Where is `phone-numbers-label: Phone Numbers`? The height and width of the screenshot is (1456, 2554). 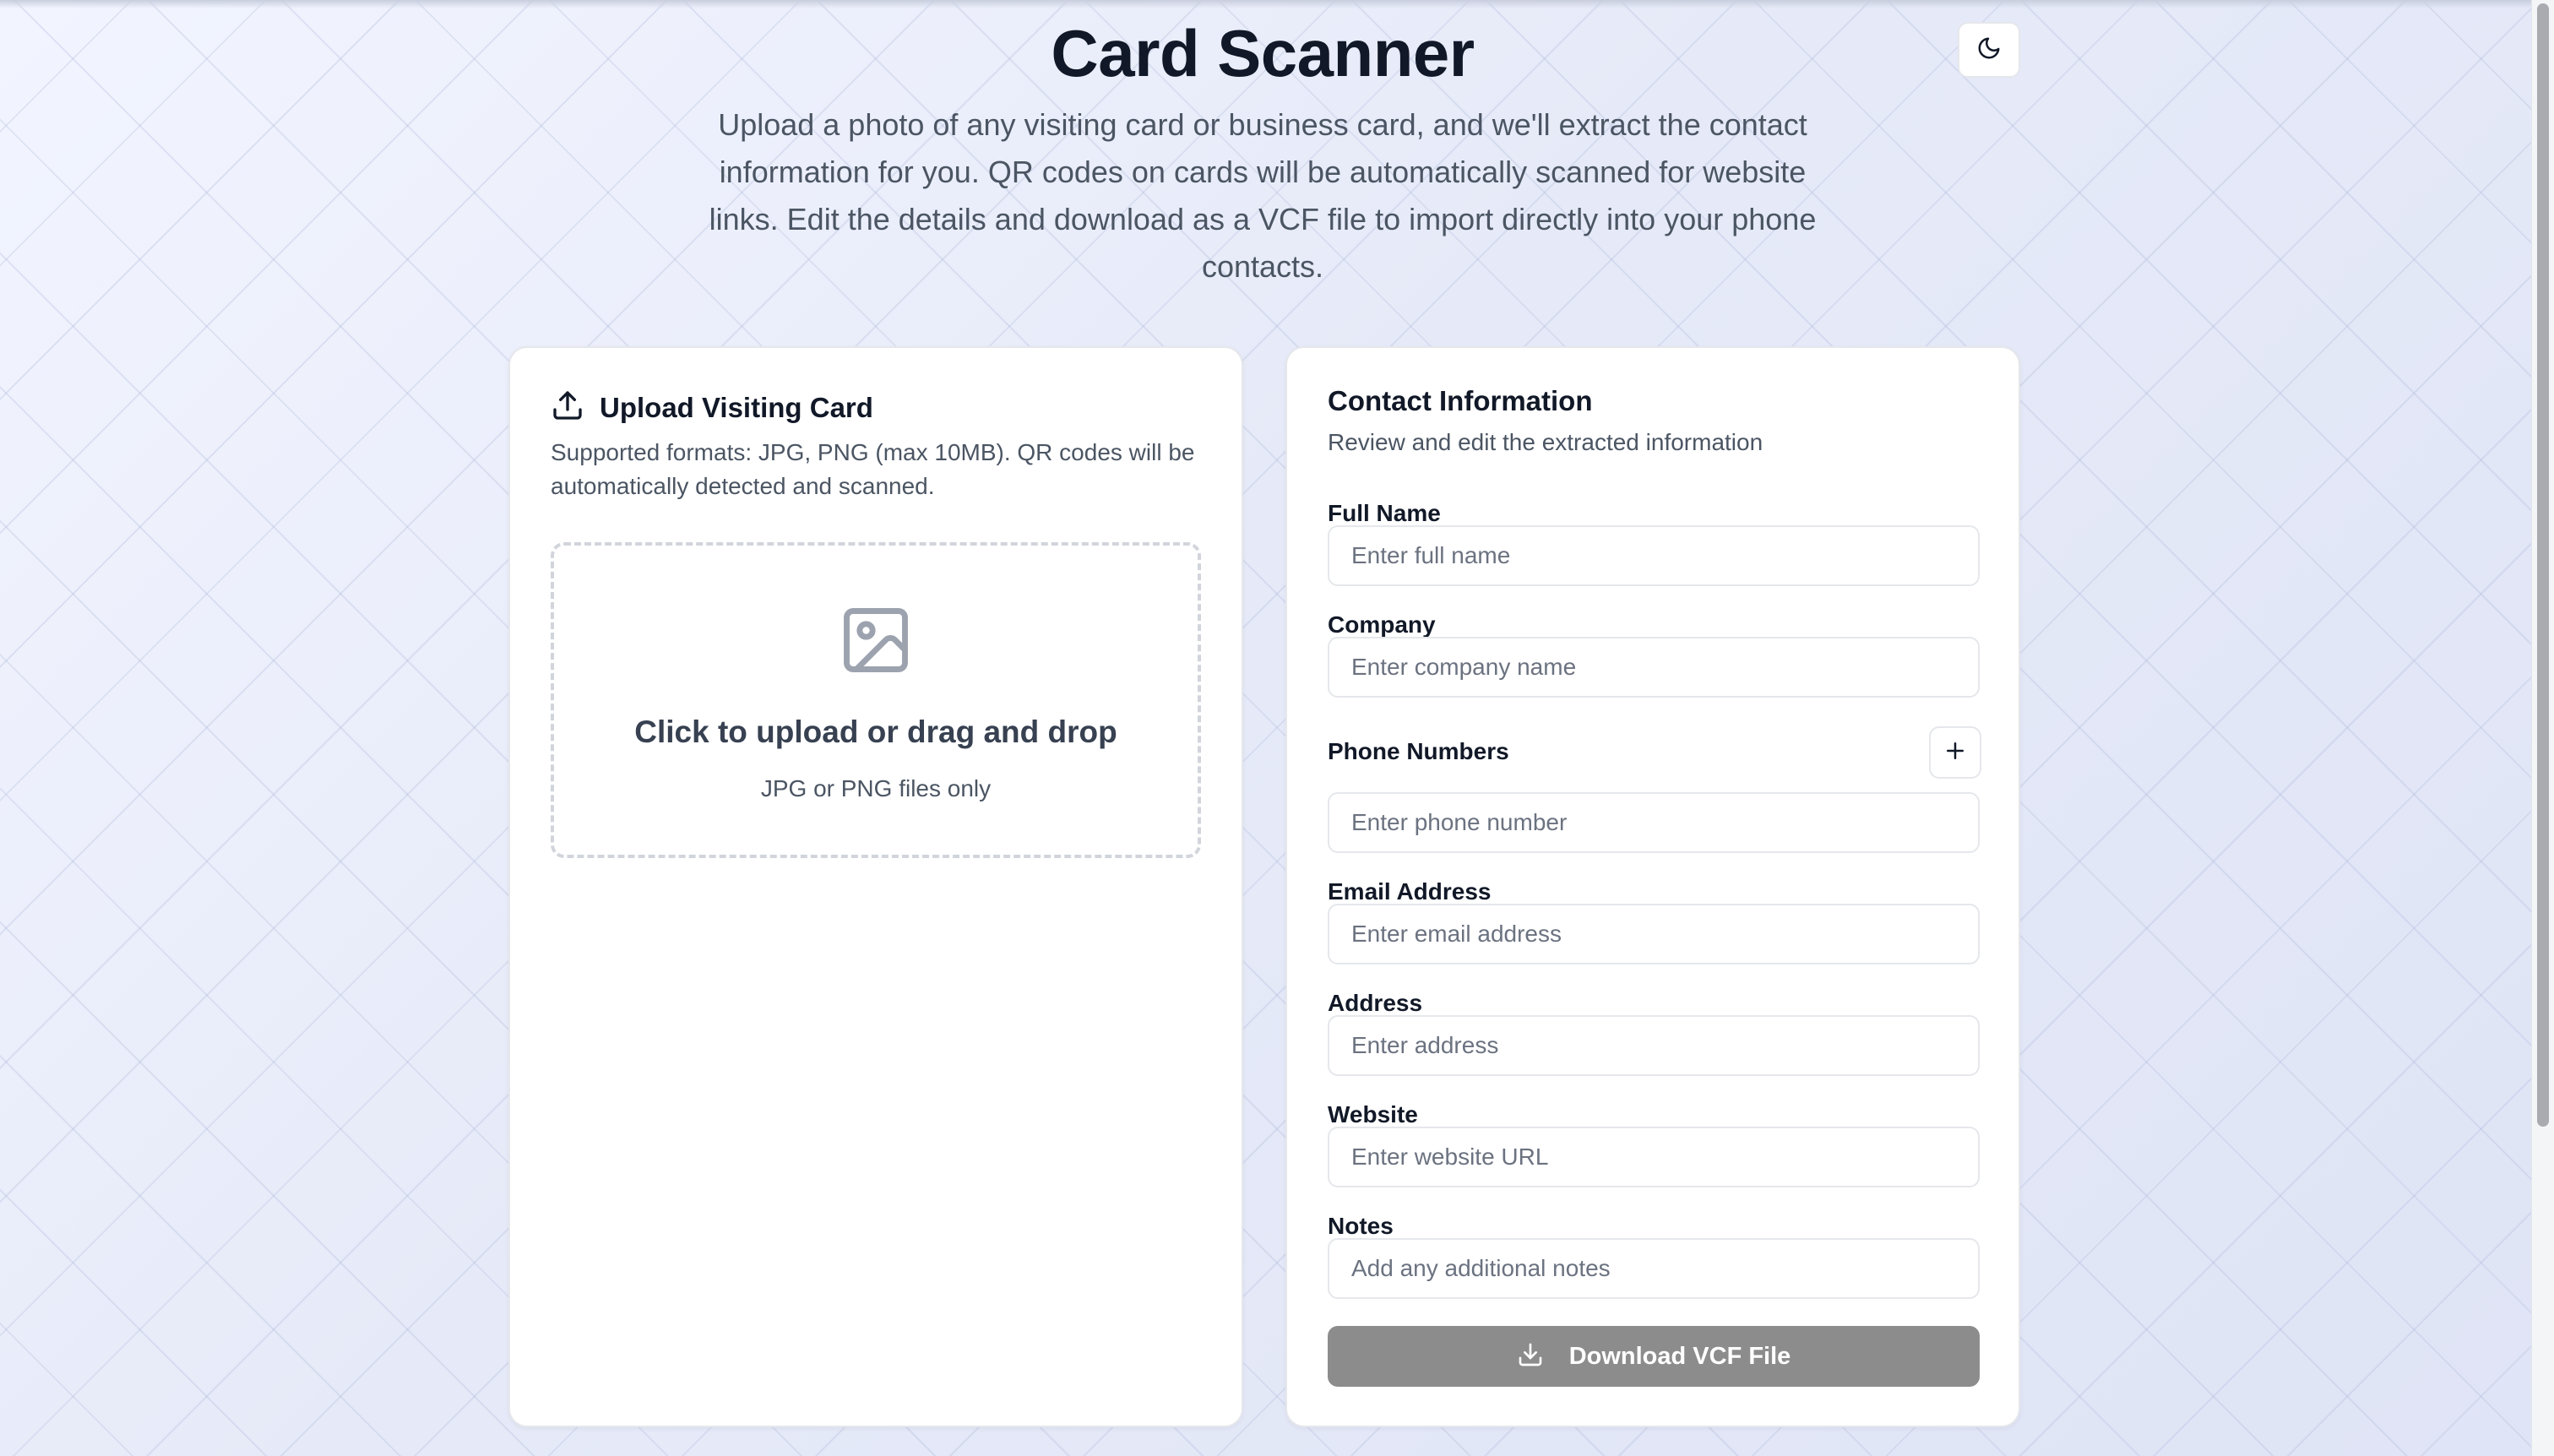 phone-numbers-label: Phone Numbers is located at coordinates (1418, 751).